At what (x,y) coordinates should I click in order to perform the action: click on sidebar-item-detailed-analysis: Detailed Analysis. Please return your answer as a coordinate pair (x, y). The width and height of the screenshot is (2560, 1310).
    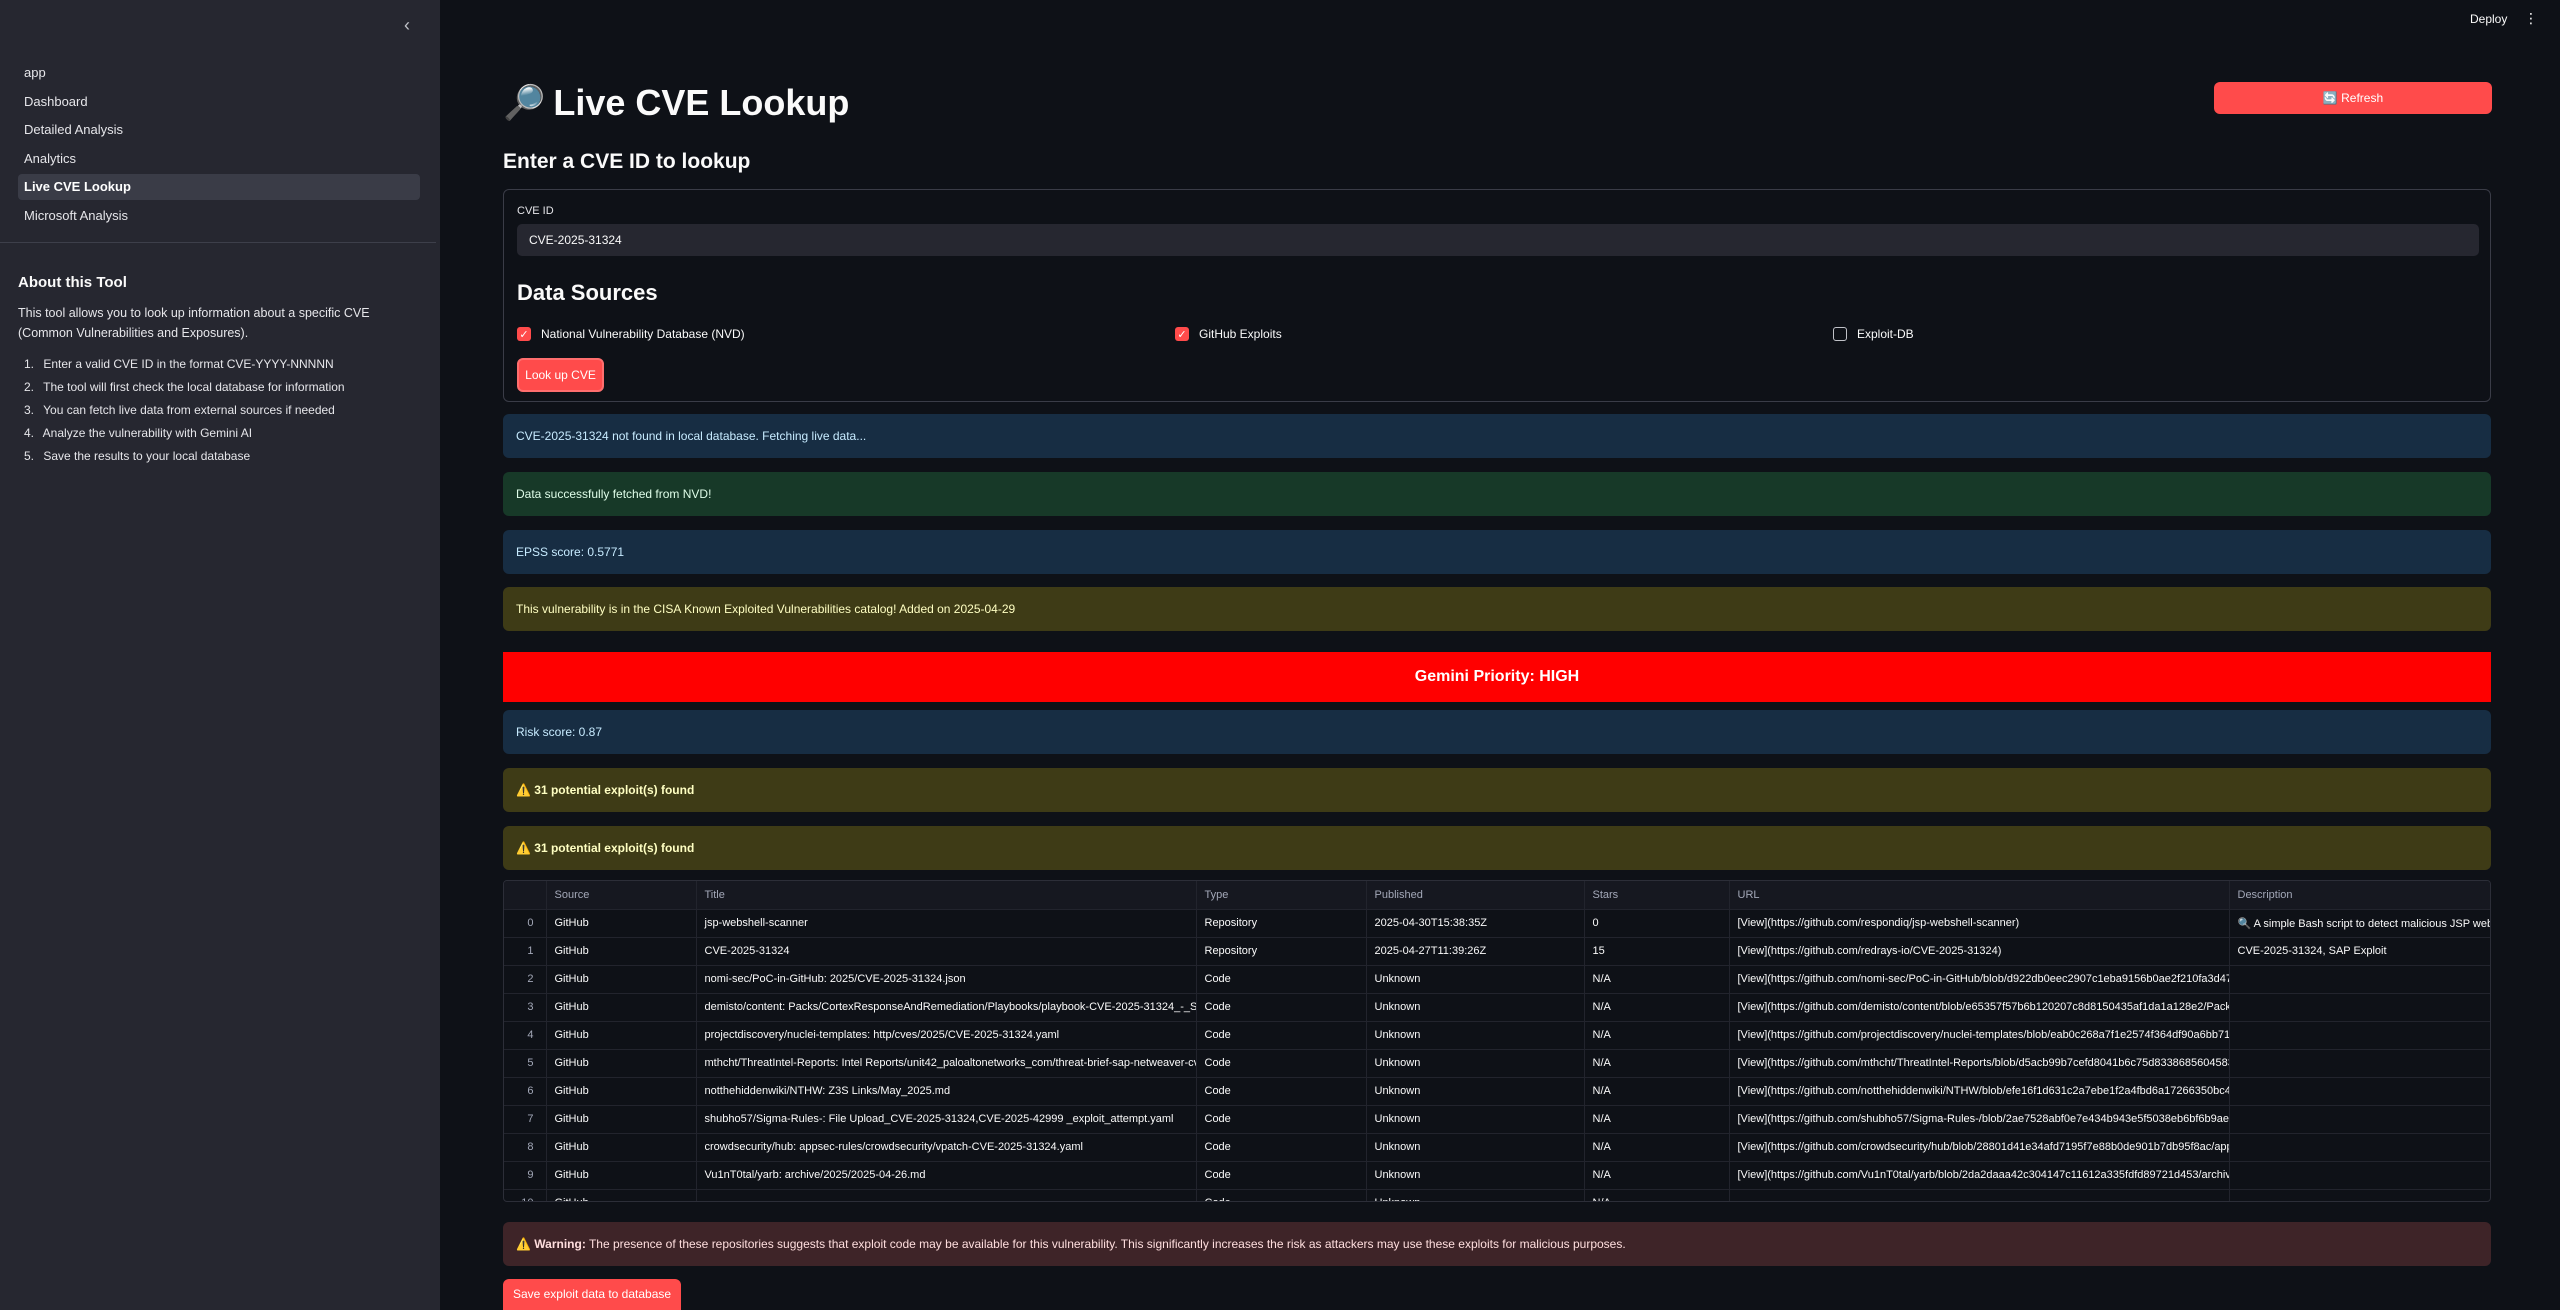
    Looking at the image, I should click on (219, 130).